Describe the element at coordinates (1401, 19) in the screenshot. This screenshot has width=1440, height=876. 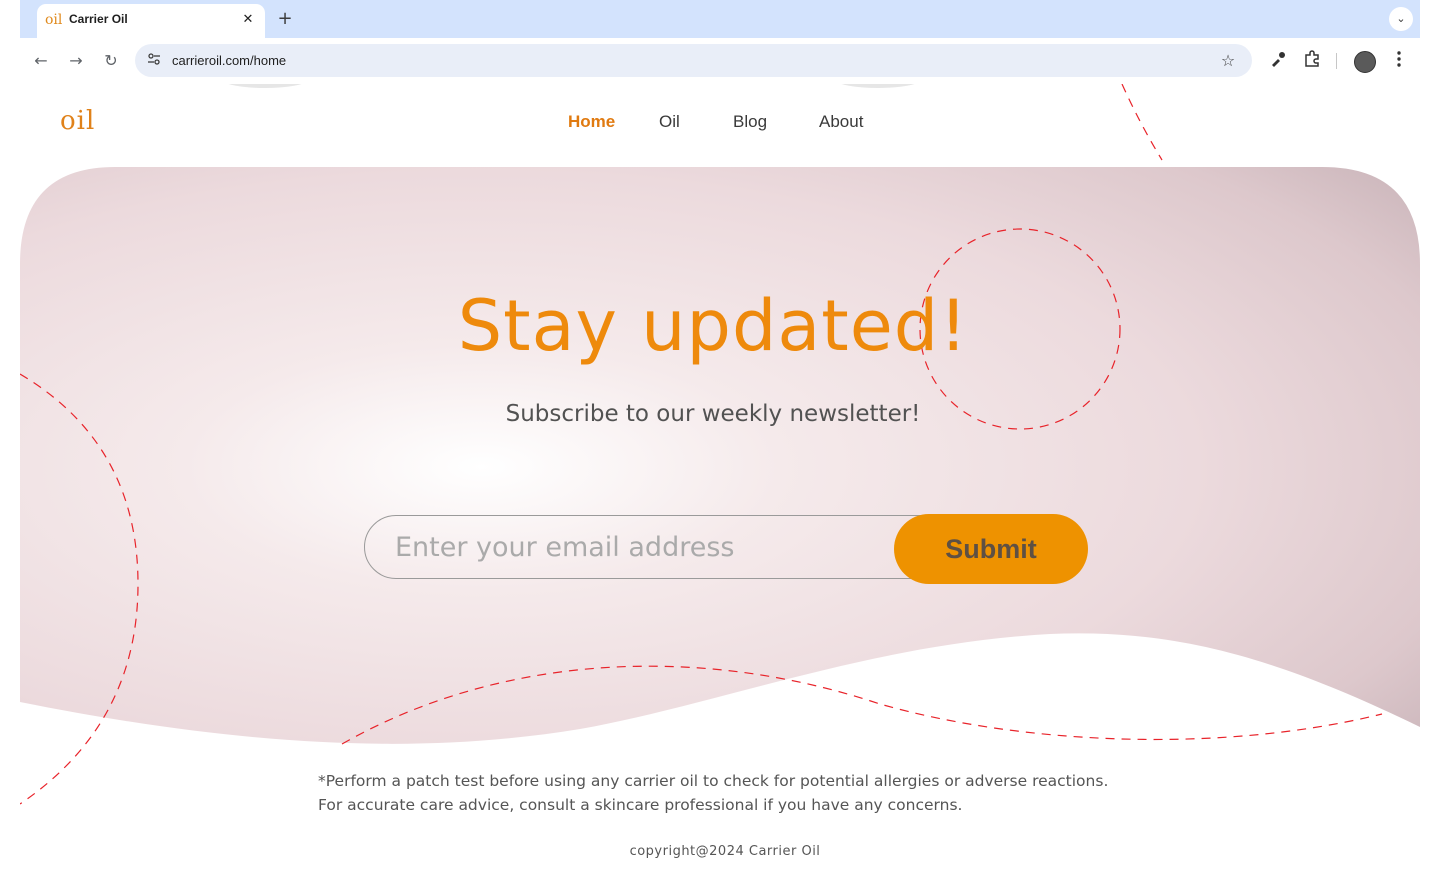
I see `tab-search-icon: ⌄` at that location.